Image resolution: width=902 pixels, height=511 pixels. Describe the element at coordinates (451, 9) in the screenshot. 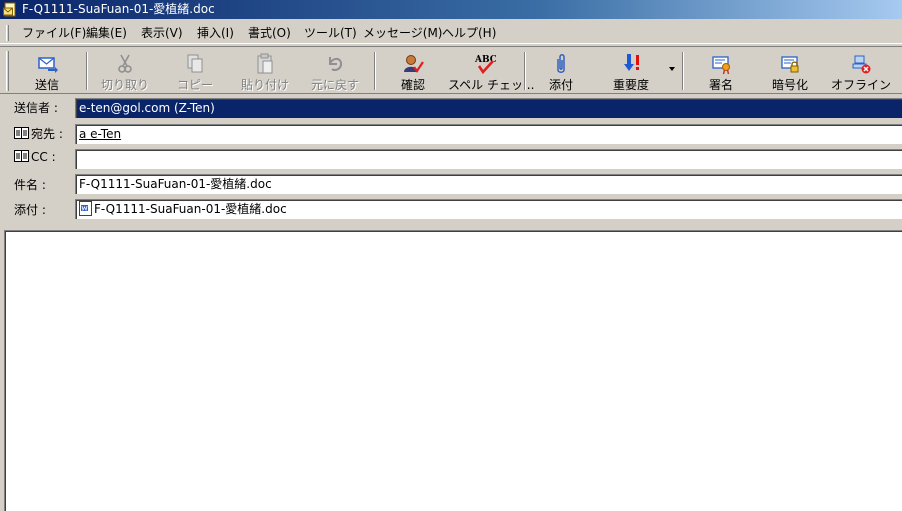

I see `title-bar: F-Q1111-SuaFuan-01-愛植緒.doc` at that location.